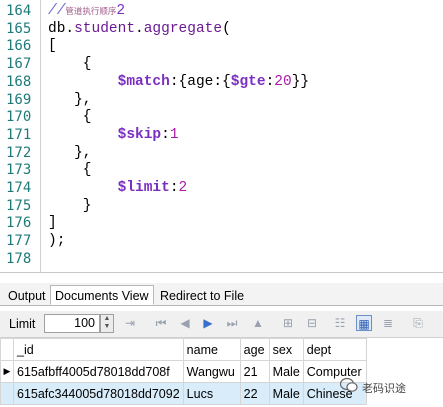 The width and height of the screenshot is (443, 407). What do you see at coordinates (221, 101) in the screenshot?
I see `code-line: 169 },` at bounding box center [221, 101].